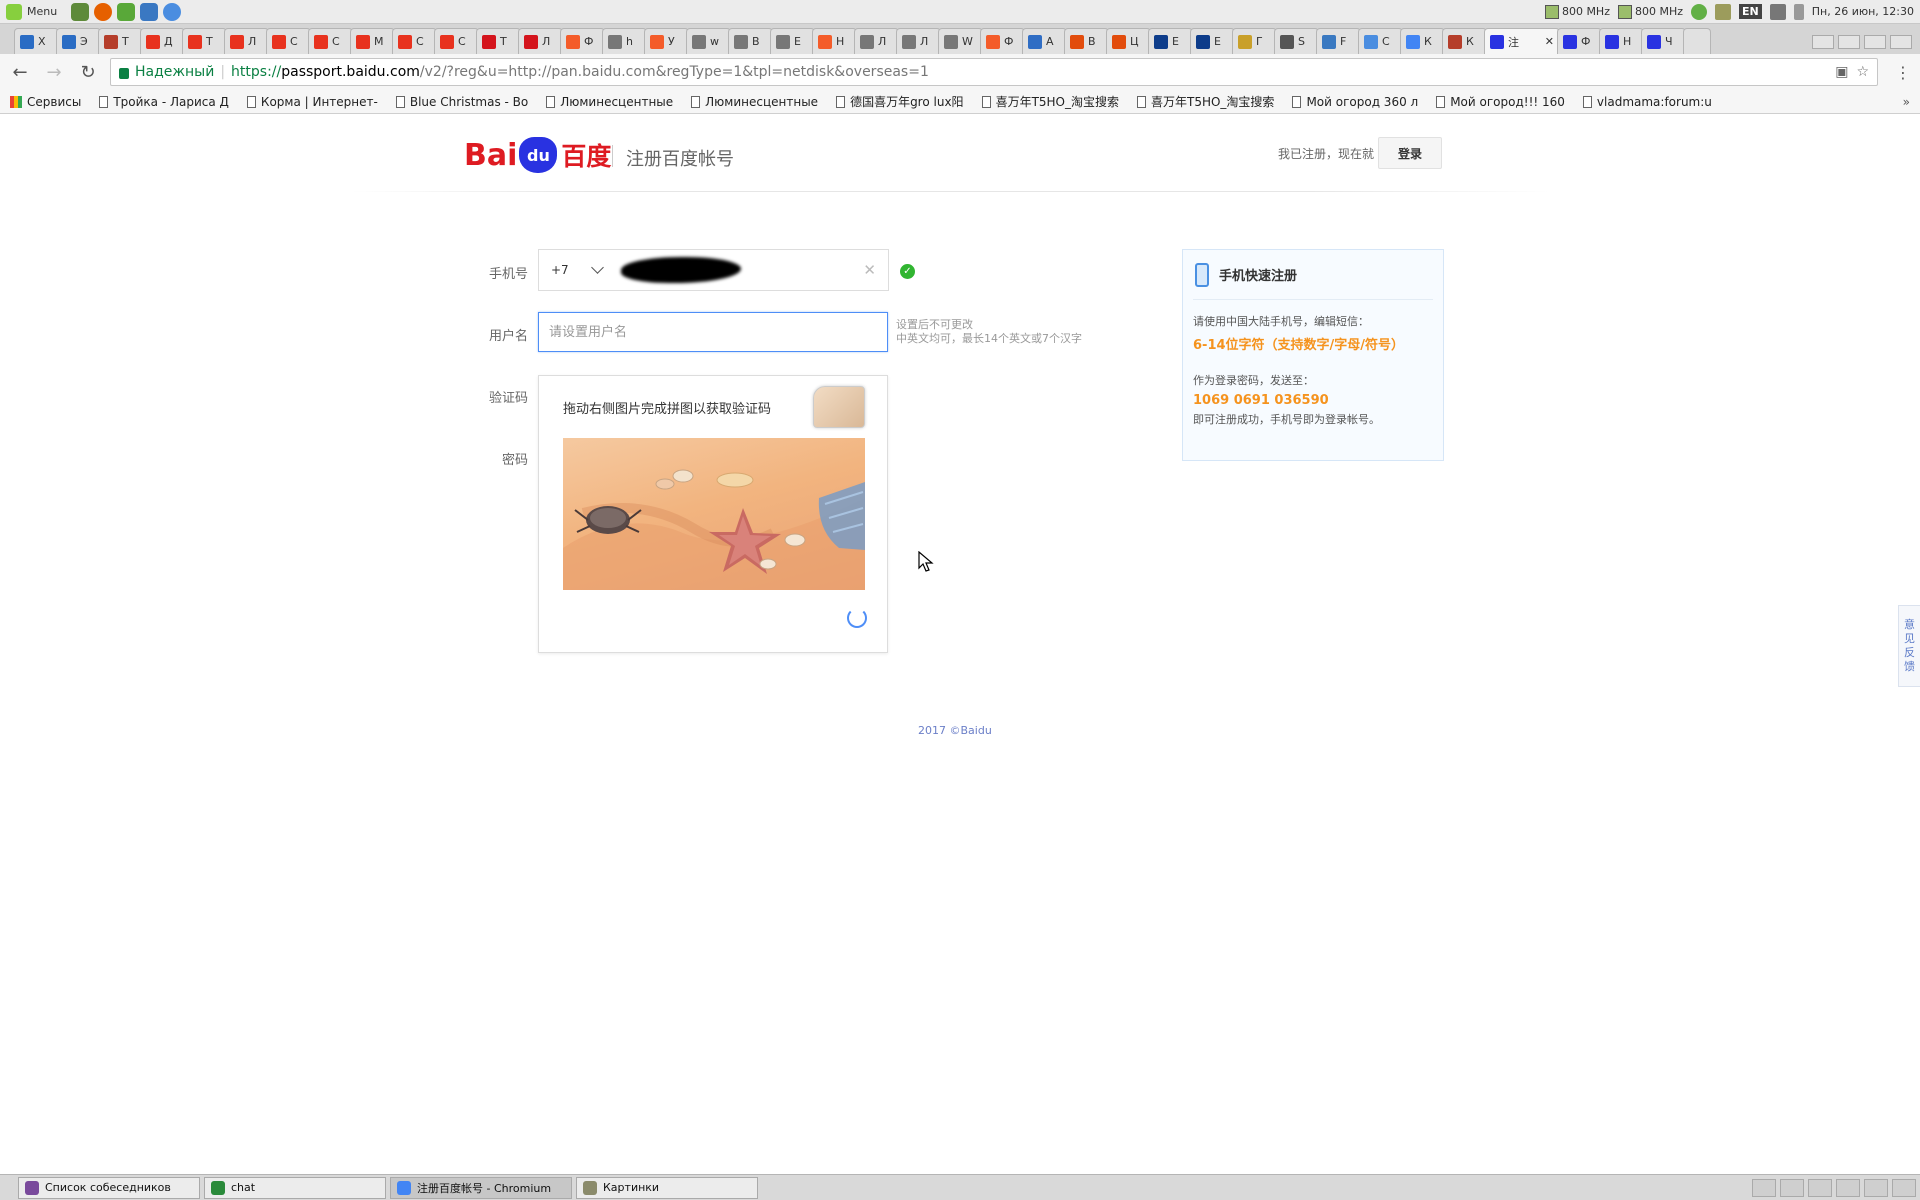 This screenshot has height=1200, width=1920. What do you see at coordinates (900, 101) in the screenshot?
I see `bookmark-item: 德国喜万年gro lux阳` at bounding box center [900, 101].